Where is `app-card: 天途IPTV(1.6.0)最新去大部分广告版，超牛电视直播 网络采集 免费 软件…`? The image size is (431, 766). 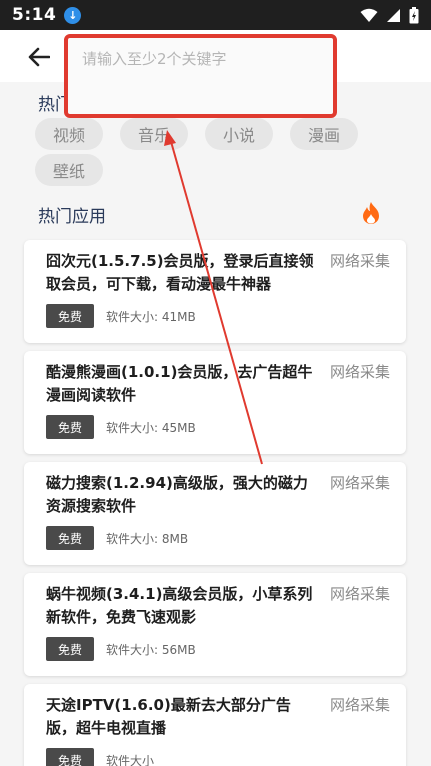
app-card: 天途IPTV(1.6.0)最新去大部分广告版，超牛电视直播 网络采集 免费 软件… is located at coordinates (215, 725).